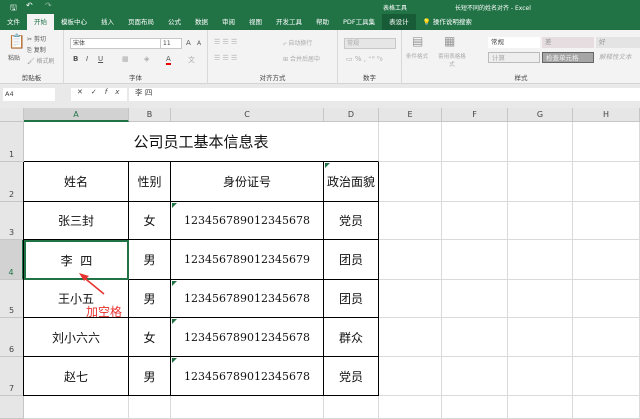 The image size is (640, 419). What do you see at coordinates (247, 115) in the screenshot?
I see `column-header-c: C` at bounding box center [247, 115].